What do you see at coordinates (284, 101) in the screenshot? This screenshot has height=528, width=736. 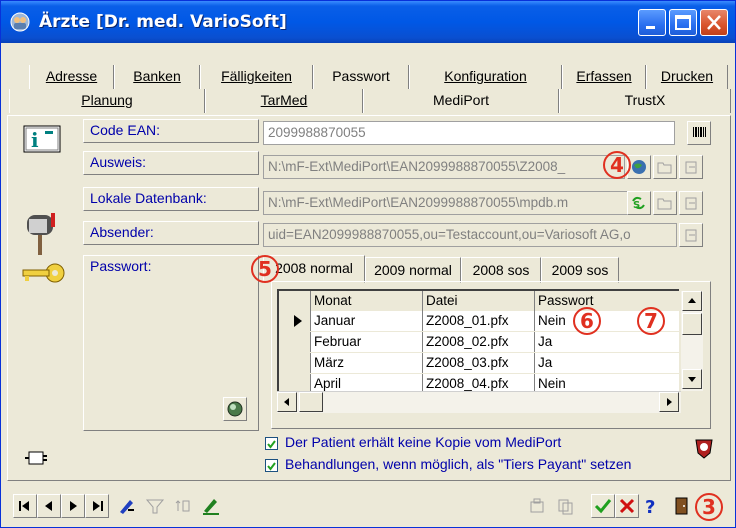 I see `tab-tarmed: TarMed` at bounding box center [284, 101].